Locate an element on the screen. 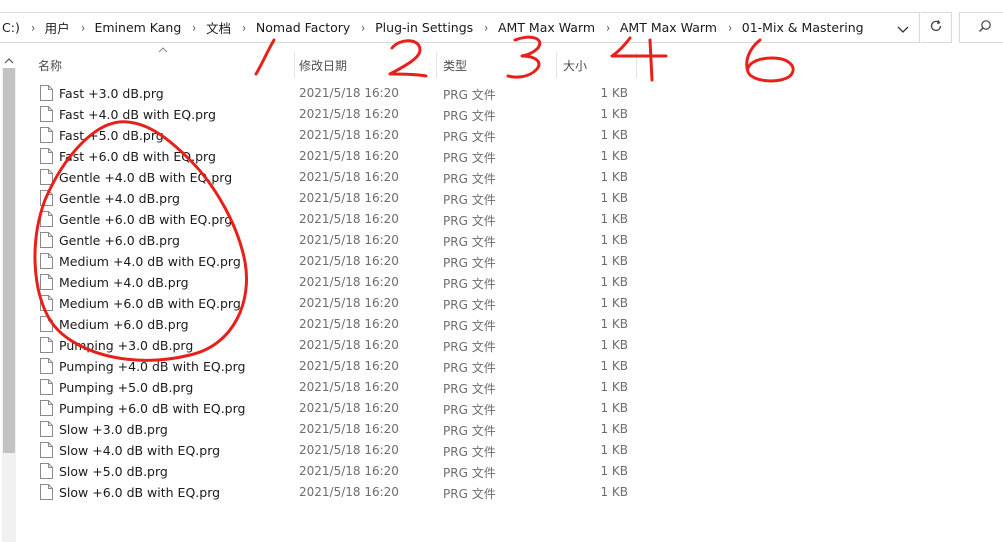  refresh-icon is located at coordinates (936, 27).